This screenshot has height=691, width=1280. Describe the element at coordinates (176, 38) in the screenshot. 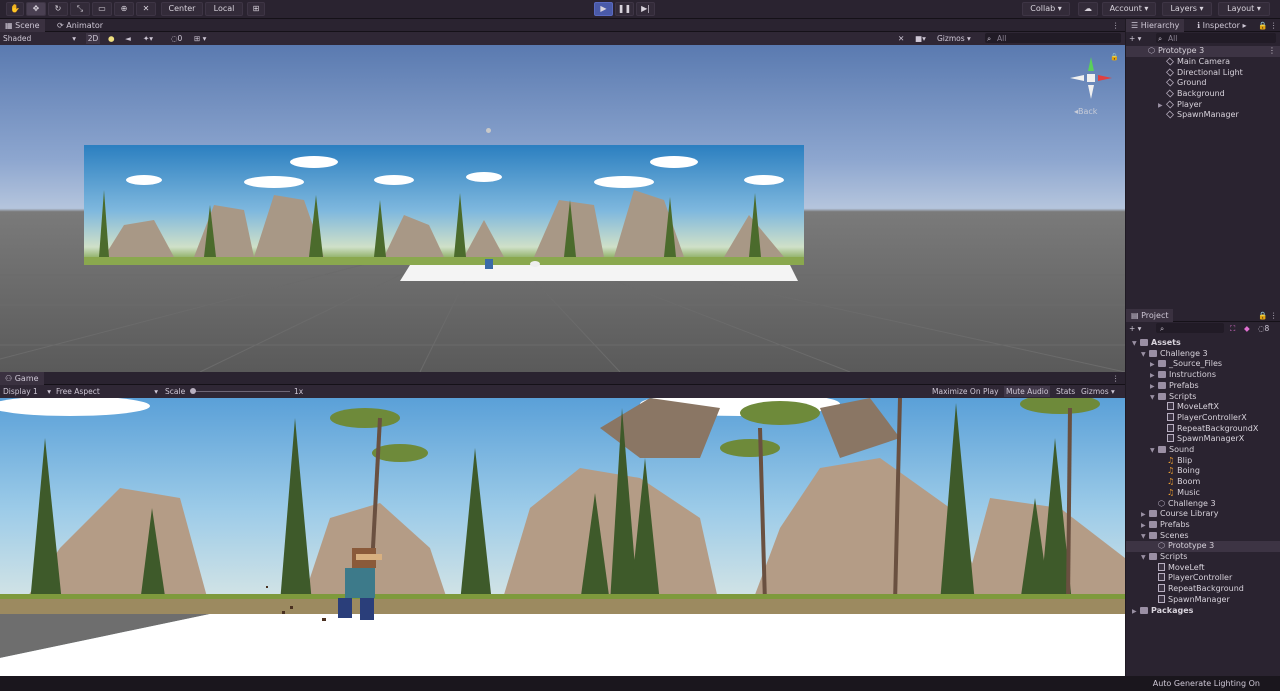

I see `hidden-objects-icon: ◌0` at that location.